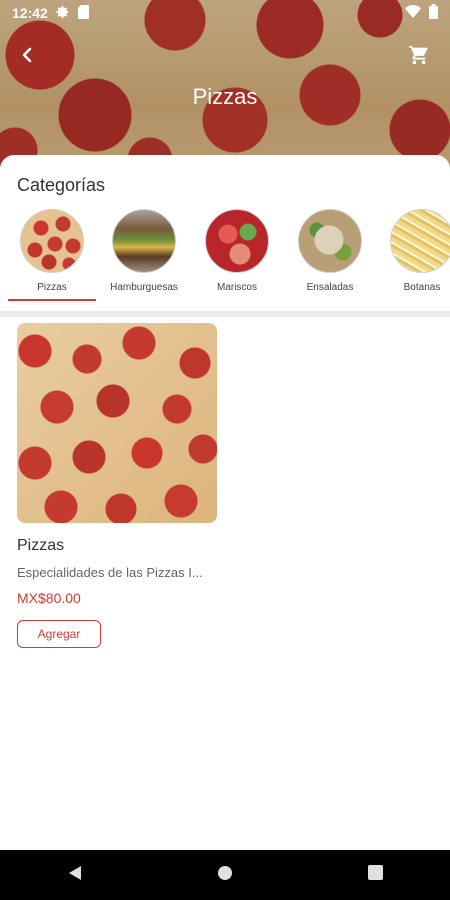 The height and width of the screenshot is (900, 450). I want to click on nav-back-button, so click(75, 875).